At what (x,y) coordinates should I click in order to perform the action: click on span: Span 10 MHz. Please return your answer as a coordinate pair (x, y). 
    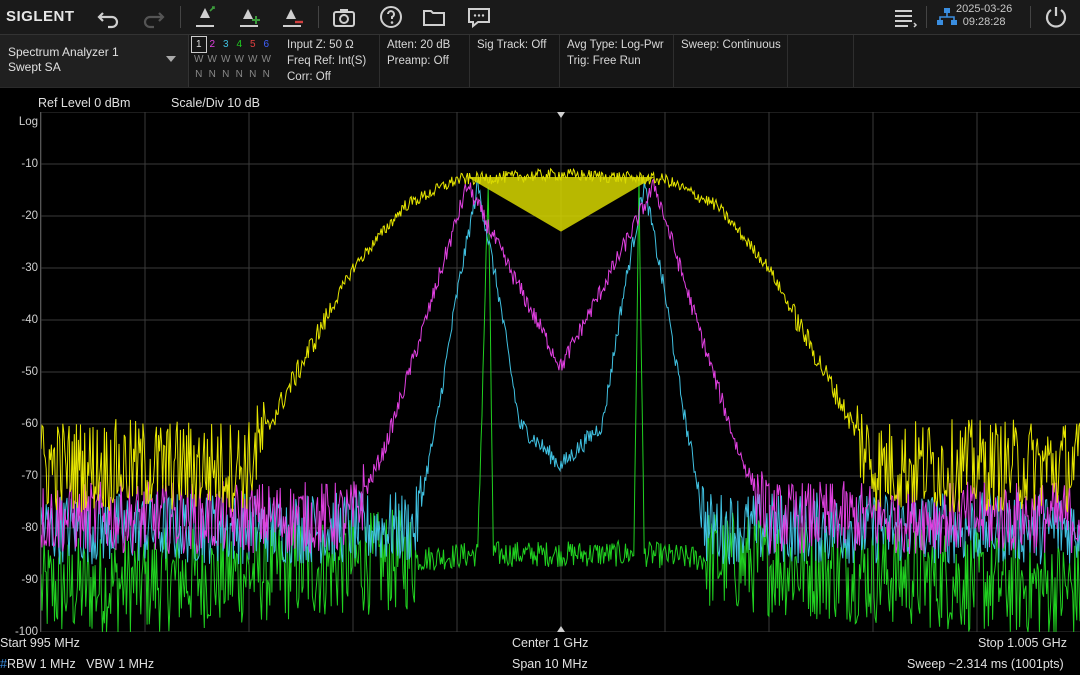
    Looking at the image, I should click on (550, 664).